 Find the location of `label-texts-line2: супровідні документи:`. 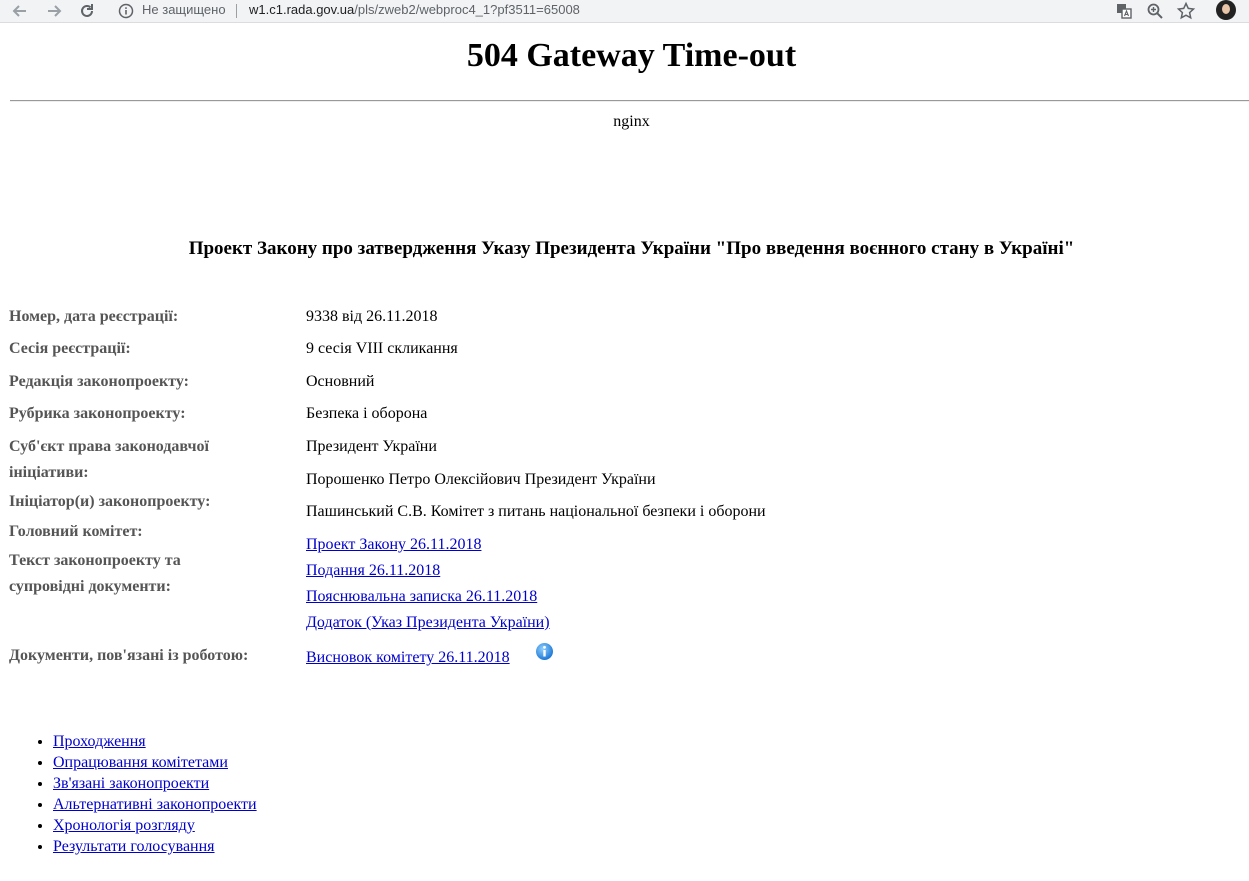

label-texts-line2: супровідні документи: is located at coordinates (90, 586).